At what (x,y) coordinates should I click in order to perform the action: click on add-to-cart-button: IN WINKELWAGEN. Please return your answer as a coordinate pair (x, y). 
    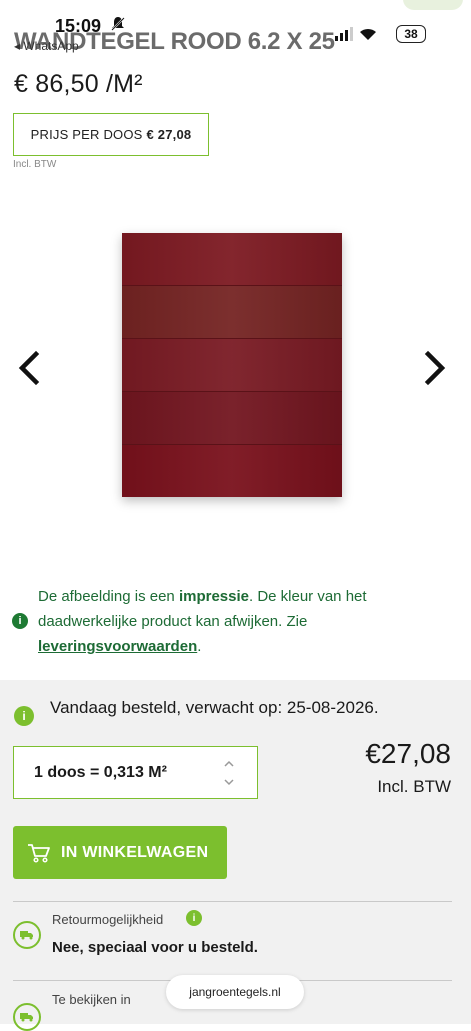
    Looking at the image, I should click on (120, 852).